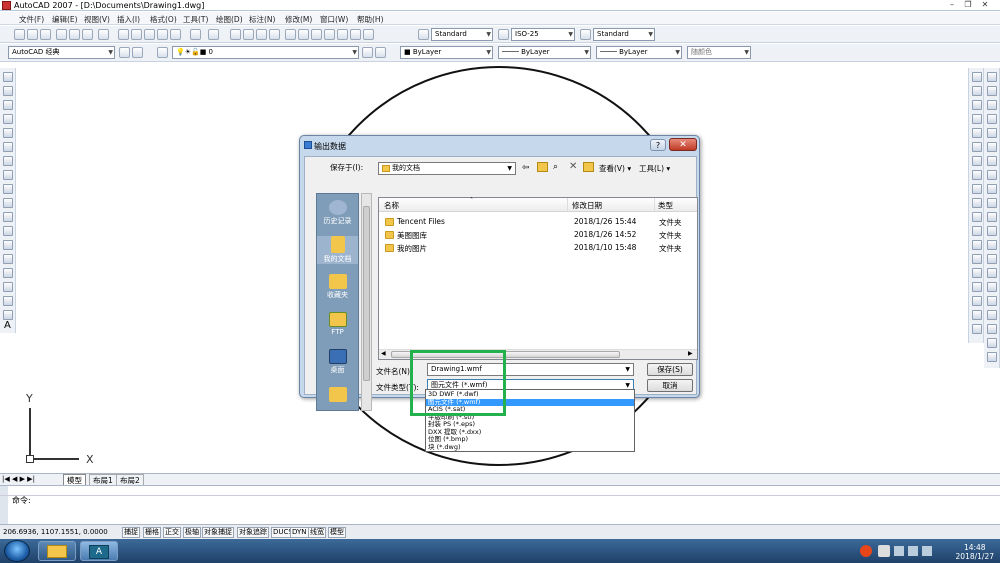  I want to click on minimize-button: –, so click(952, 5).